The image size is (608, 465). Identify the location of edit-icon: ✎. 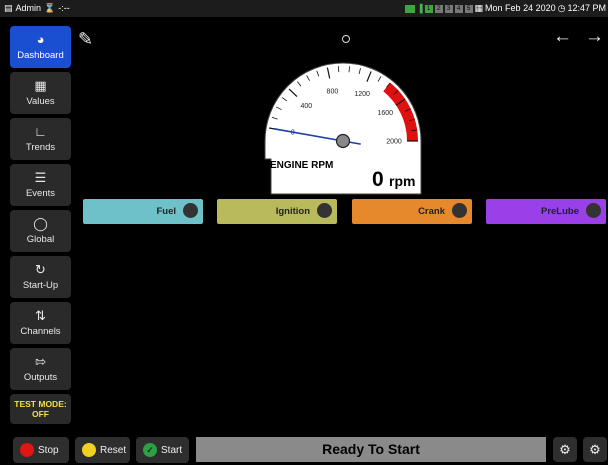
(89, 39).